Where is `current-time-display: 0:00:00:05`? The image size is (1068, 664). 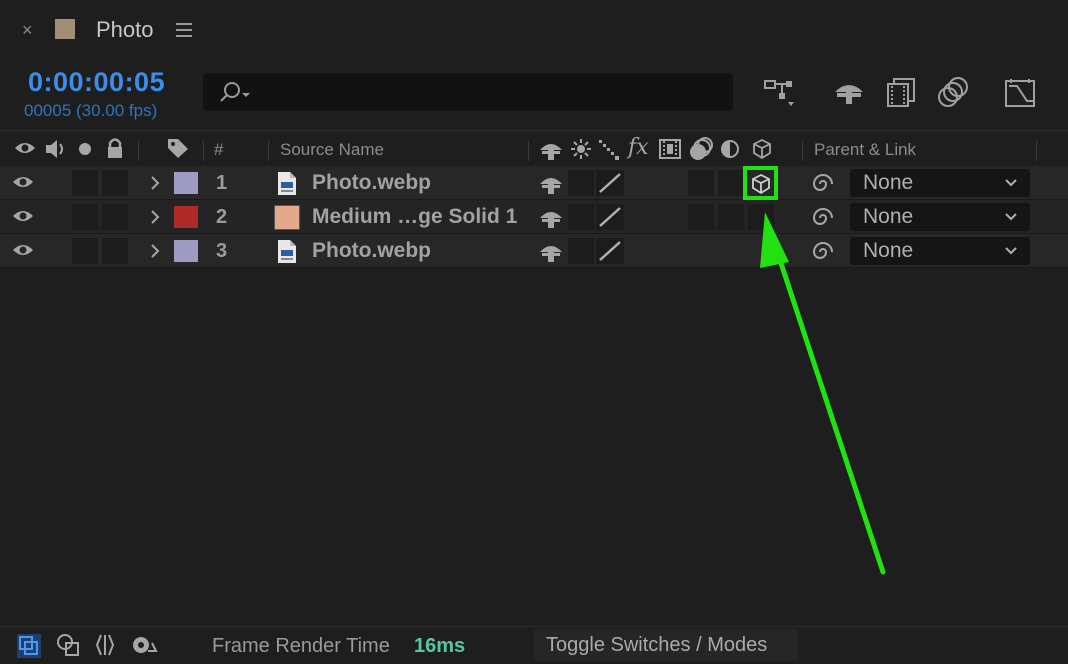
current-time-display: 0:00:00:05 is located at coordinates (96, 82).